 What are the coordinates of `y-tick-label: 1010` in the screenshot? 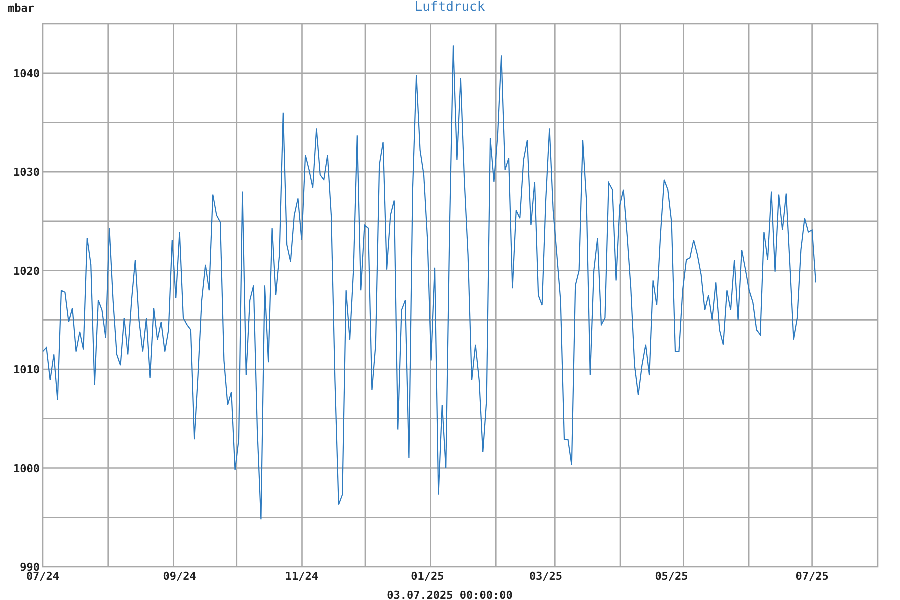 It's located at (27, 370).